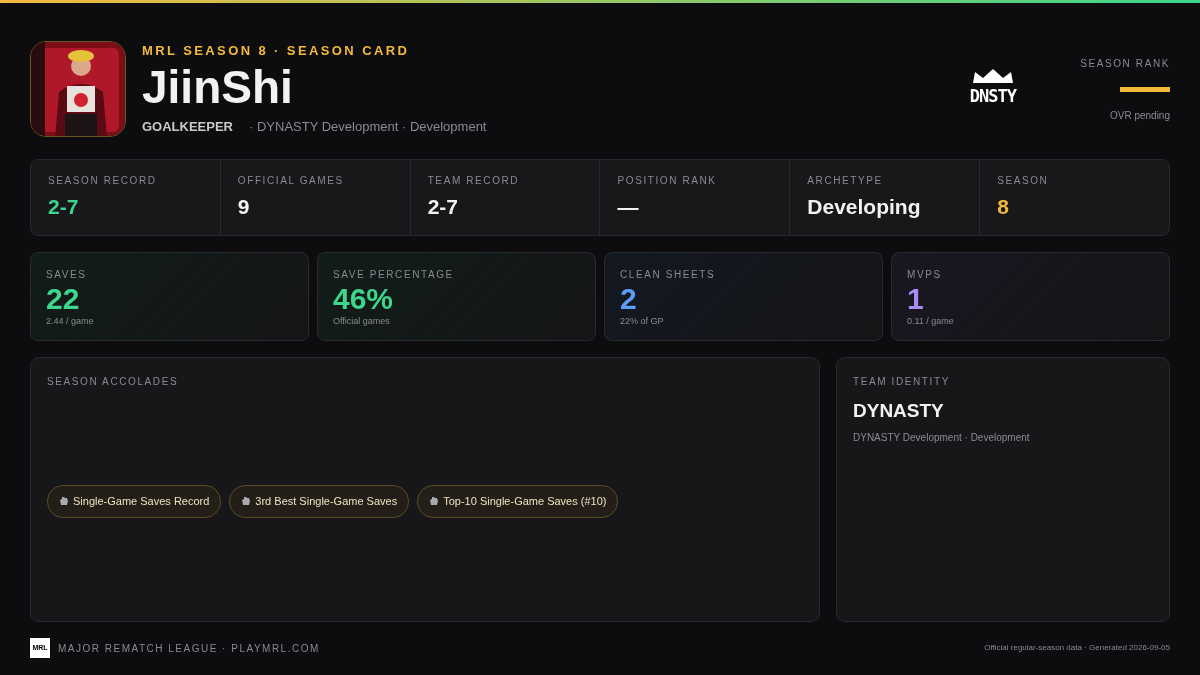 The height and width of the screenshot is (675, 1200). I want to click on rank-note: OVR pending, so click(1139, 115).